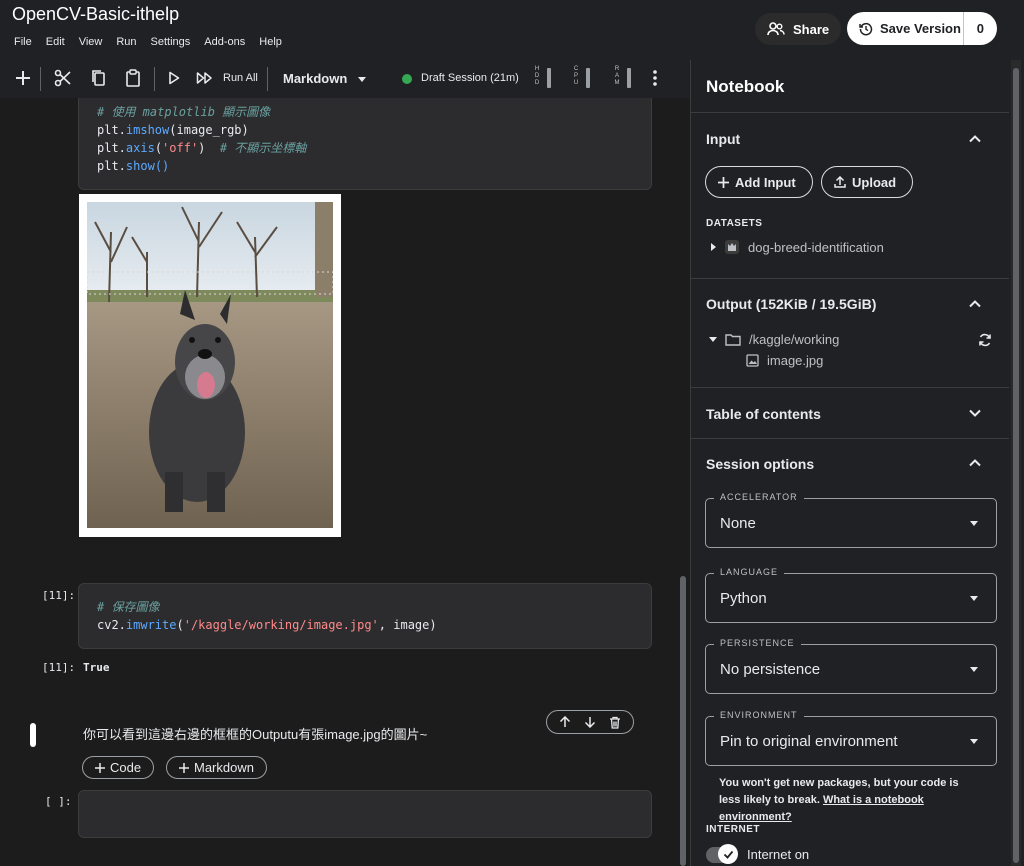 The image size is (1024, 866). I want to click on hdd-metric-label: HDD, so click(537, 76).